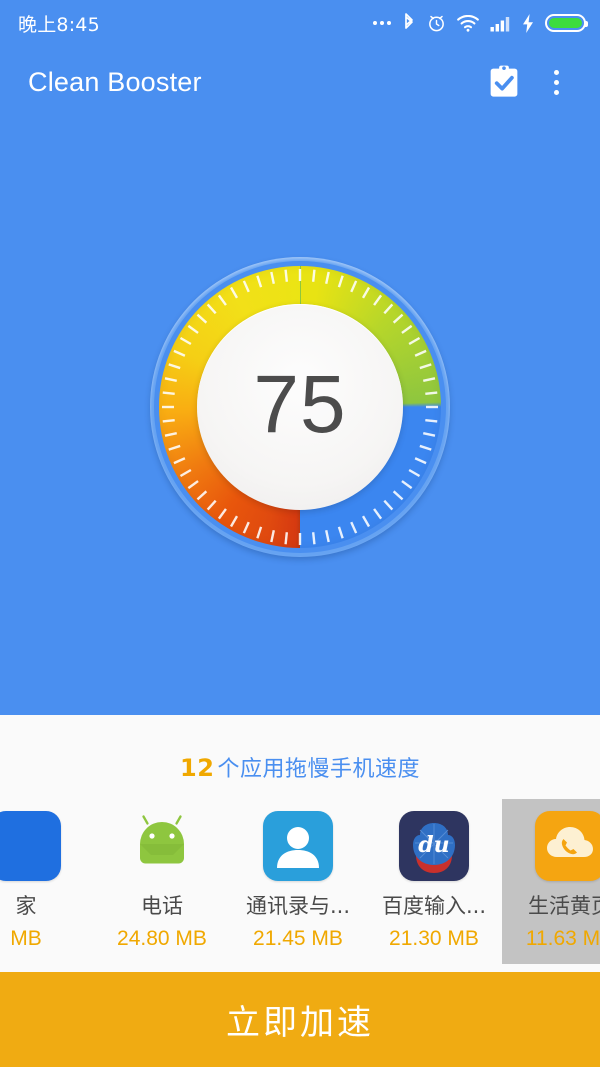  Describe the element at coordinates (504, 82) in the screenshot. I see `clipboard-check-icon` at that location.